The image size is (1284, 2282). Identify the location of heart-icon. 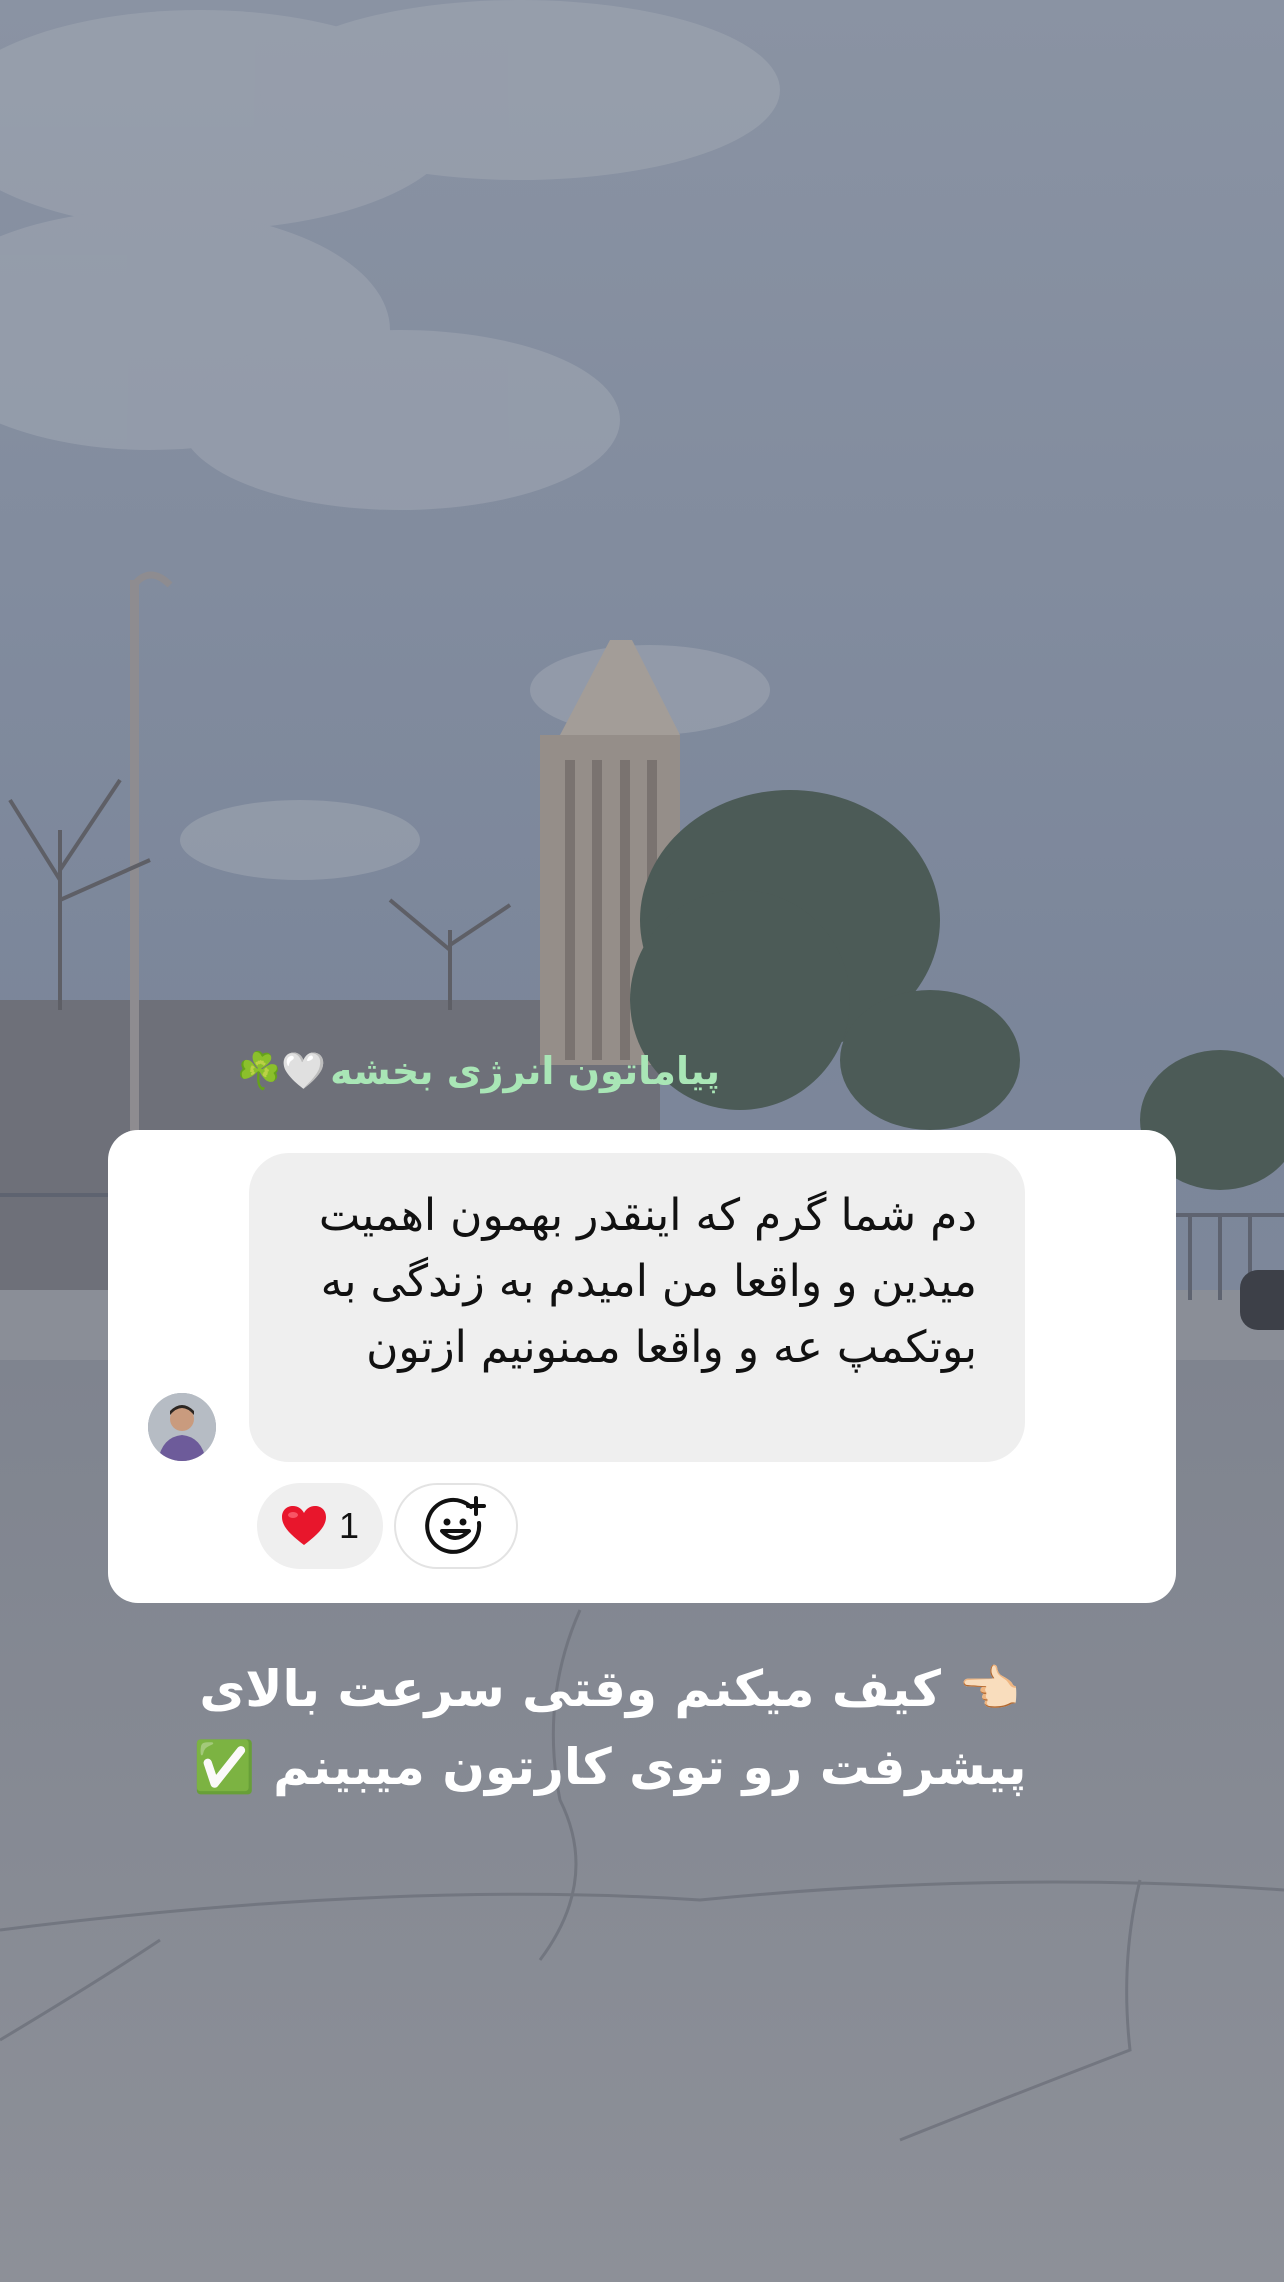
(303, 1525).